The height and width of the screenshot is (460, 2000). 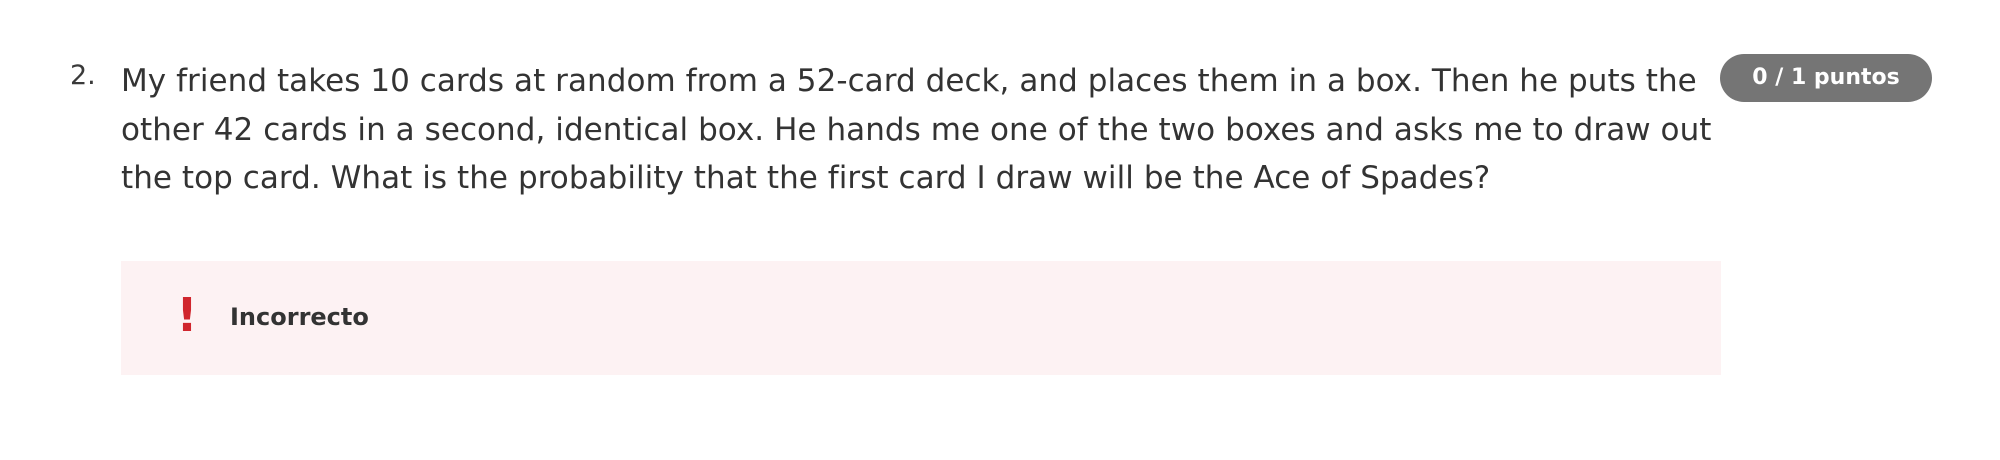 What do you see at coordinates (83, 75) in the screenshot?
I see `question-number: 2.` at bounding box center [83, 75].